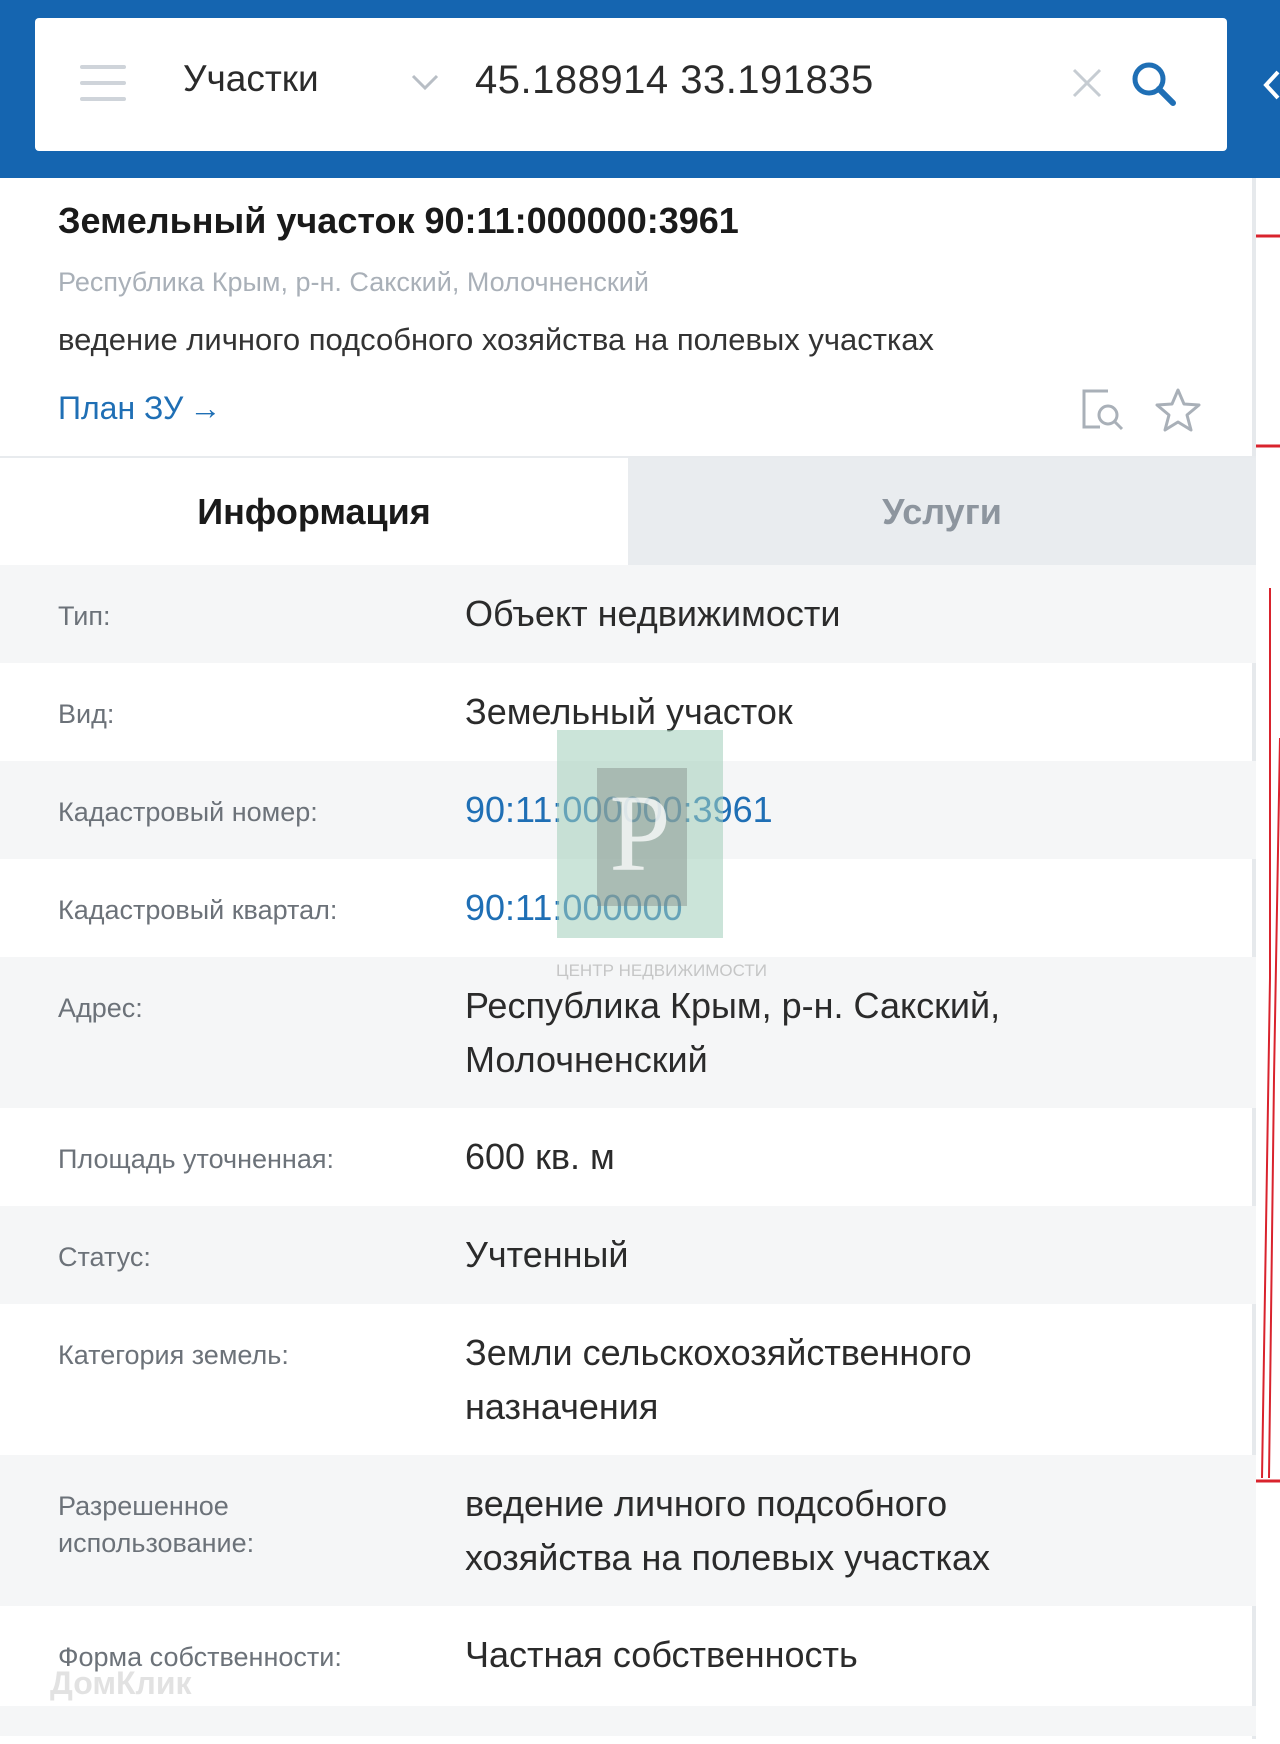 This screenshot has width=1280, height=1744. I want to click on info-value-line: Республика Крым, р-н. Сакский,, so click(733, 1005).